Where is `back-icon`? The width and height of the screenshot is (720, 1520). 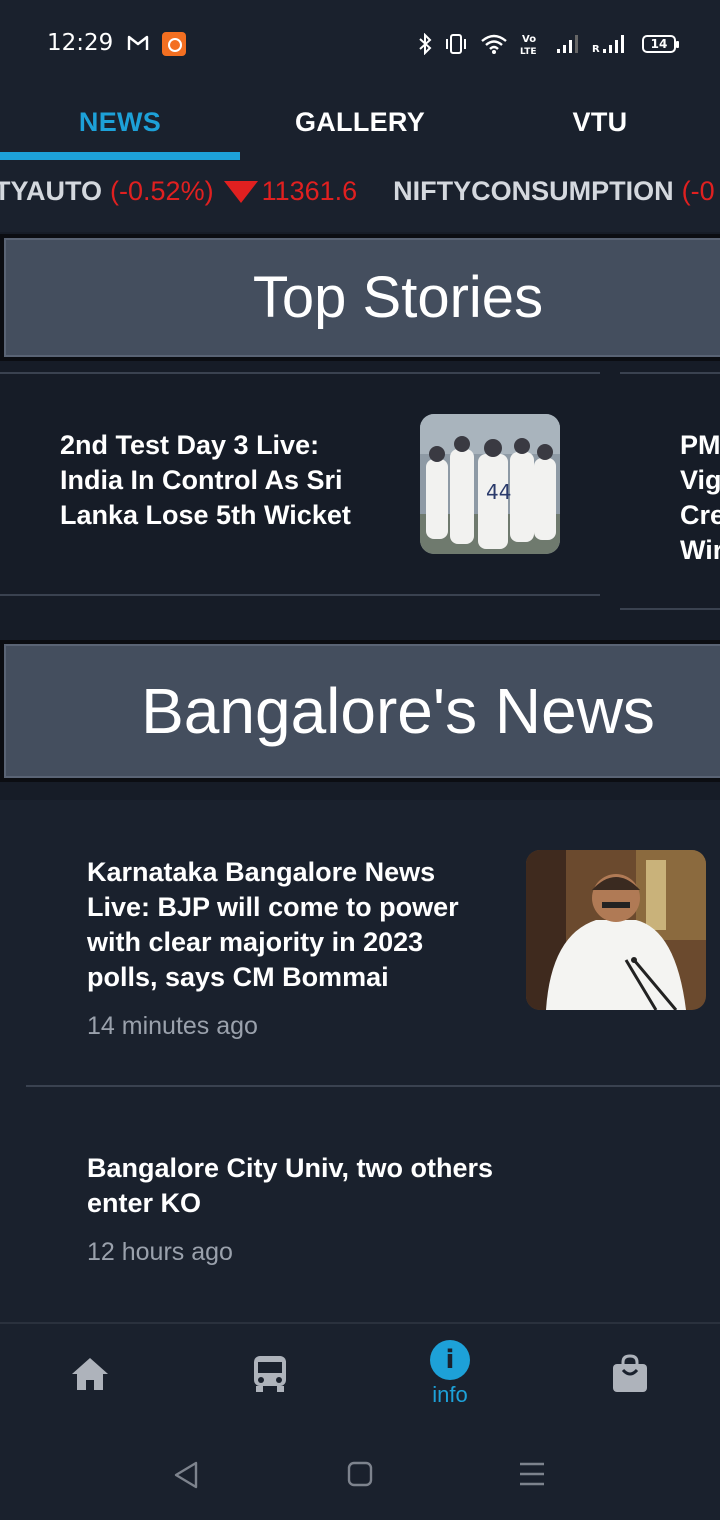
back-icon is located at coordinates (186, 1475).